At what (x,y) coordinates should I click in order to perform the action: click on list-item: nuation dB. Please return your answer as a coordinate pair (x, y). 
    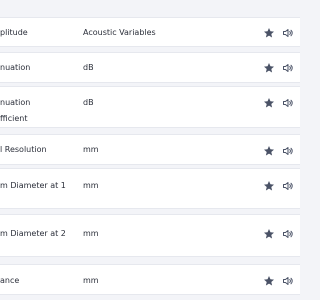
    Looking at the image, I should click on (150, 67).